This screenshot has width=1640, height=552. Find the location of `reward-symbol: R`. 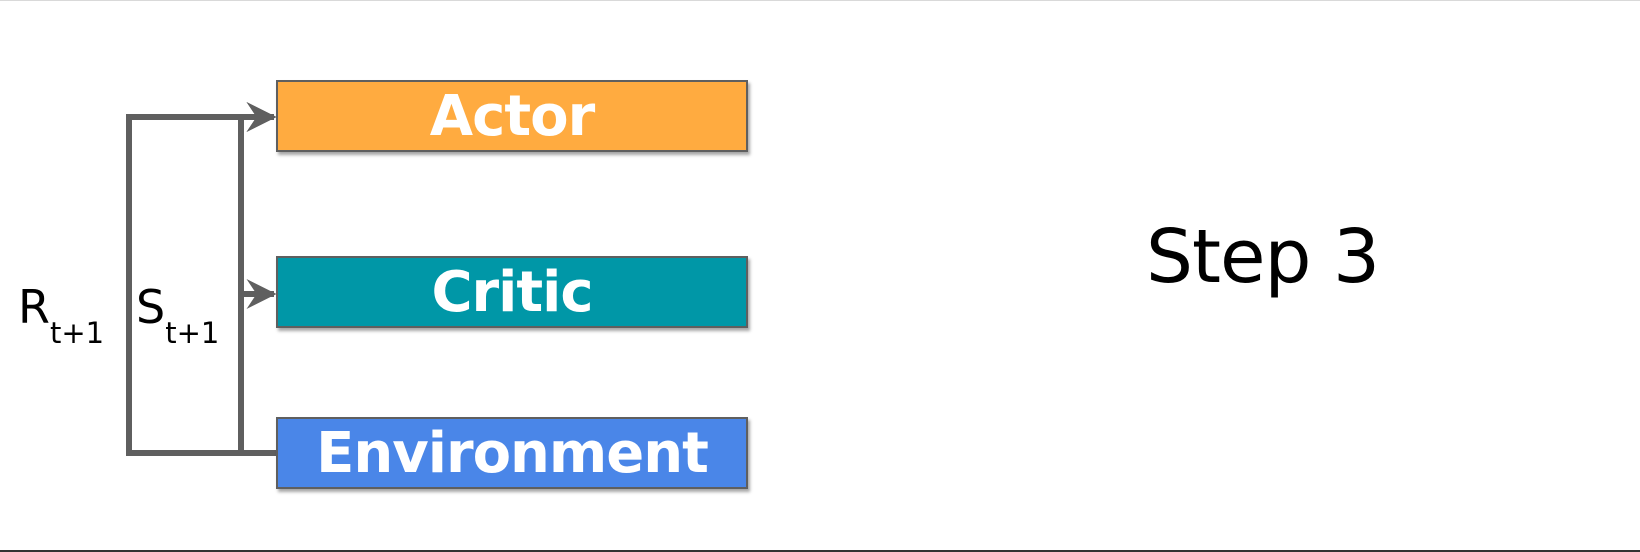

reward-symbol: R is located at coordinates (34, 307).